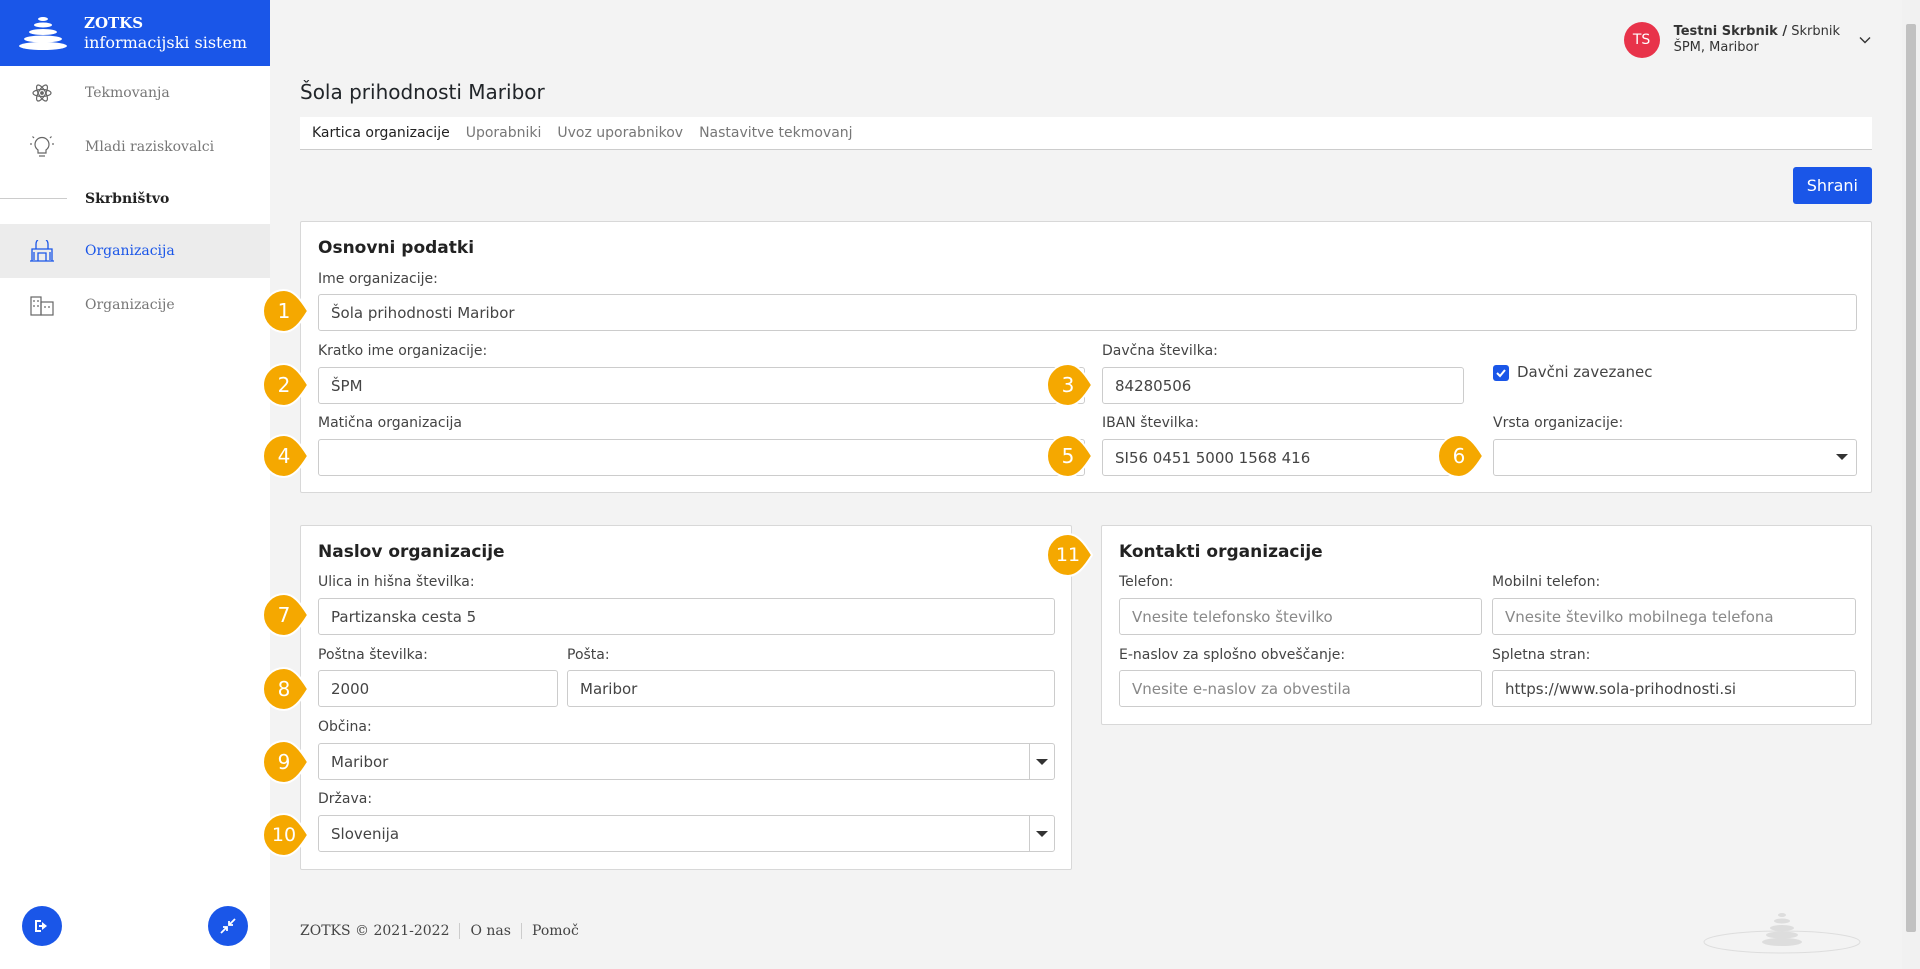  I want to click on user-org: ŠPM, Maribor, so click(1716, 47).